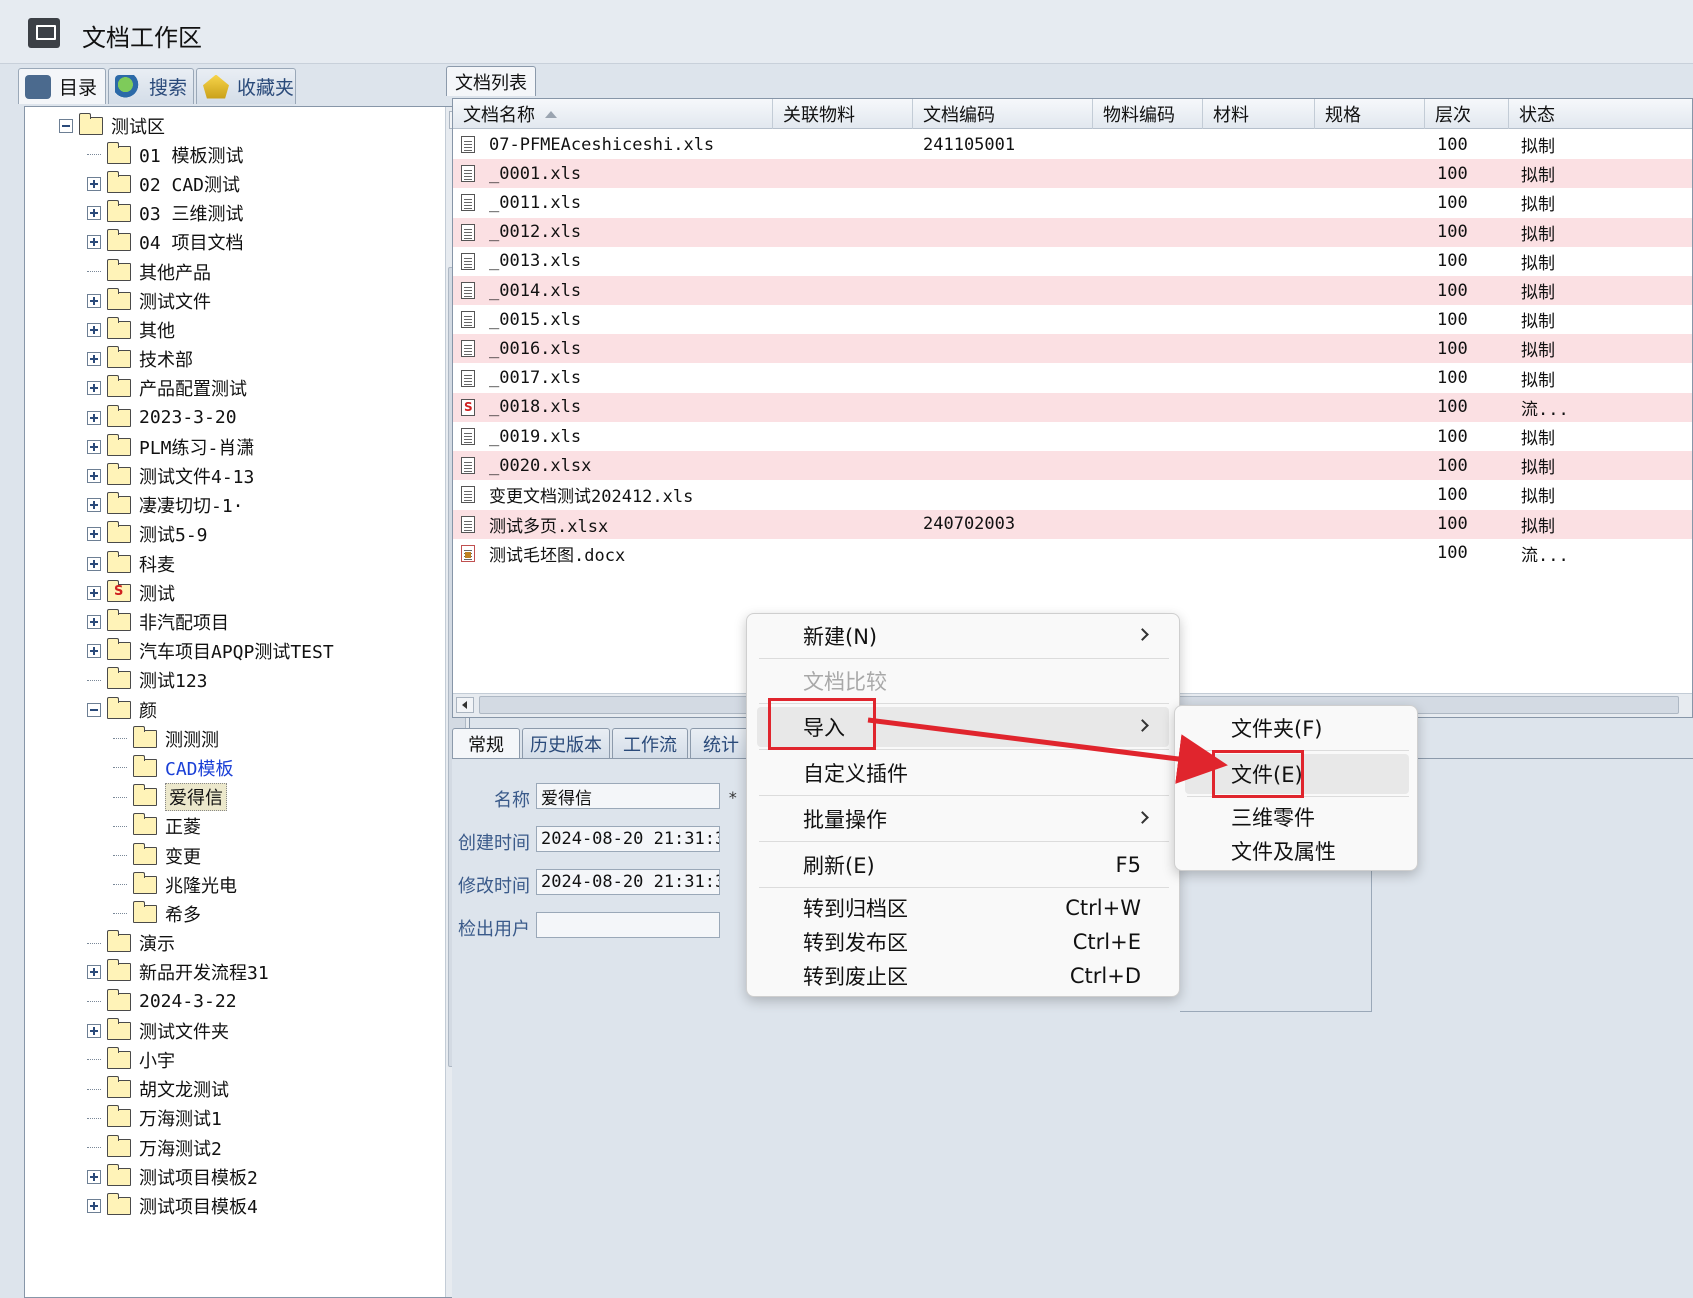 The image size is (1693, 1298). I want to click on annotation-arrow, so click(1047, 750).